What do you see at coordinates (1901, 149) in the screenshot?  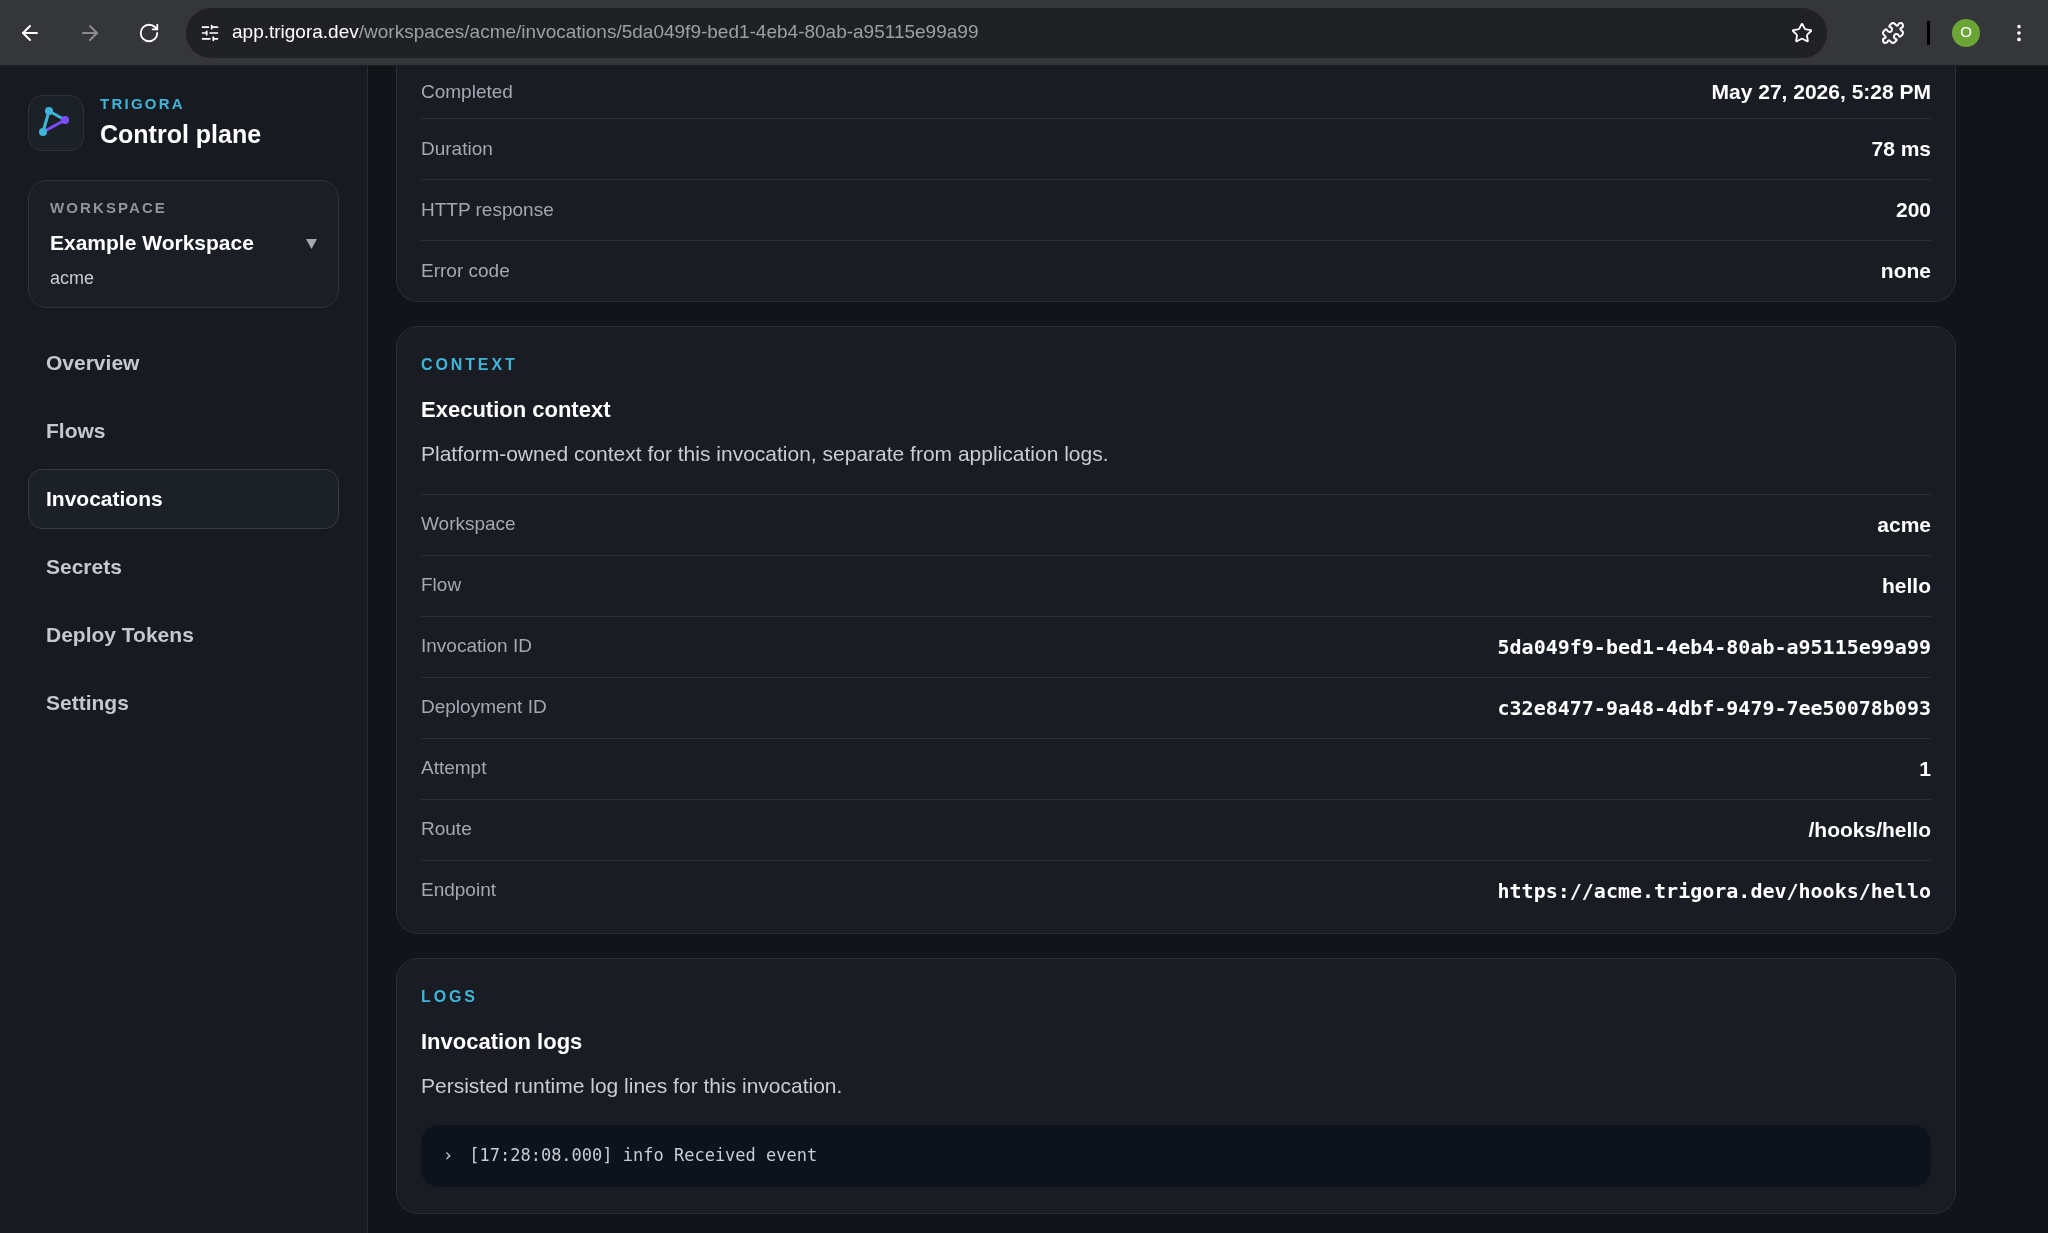 I see `field-value: 78 ms` at bounding box center [1901, 149].